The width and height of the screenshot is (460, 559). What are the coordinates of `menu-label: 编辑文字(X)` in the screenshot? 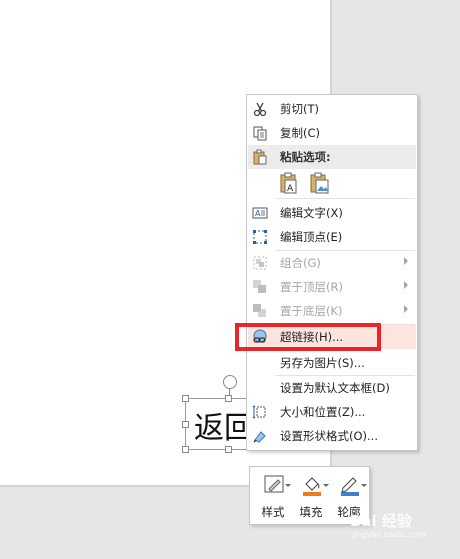 It's located at (311, 213).